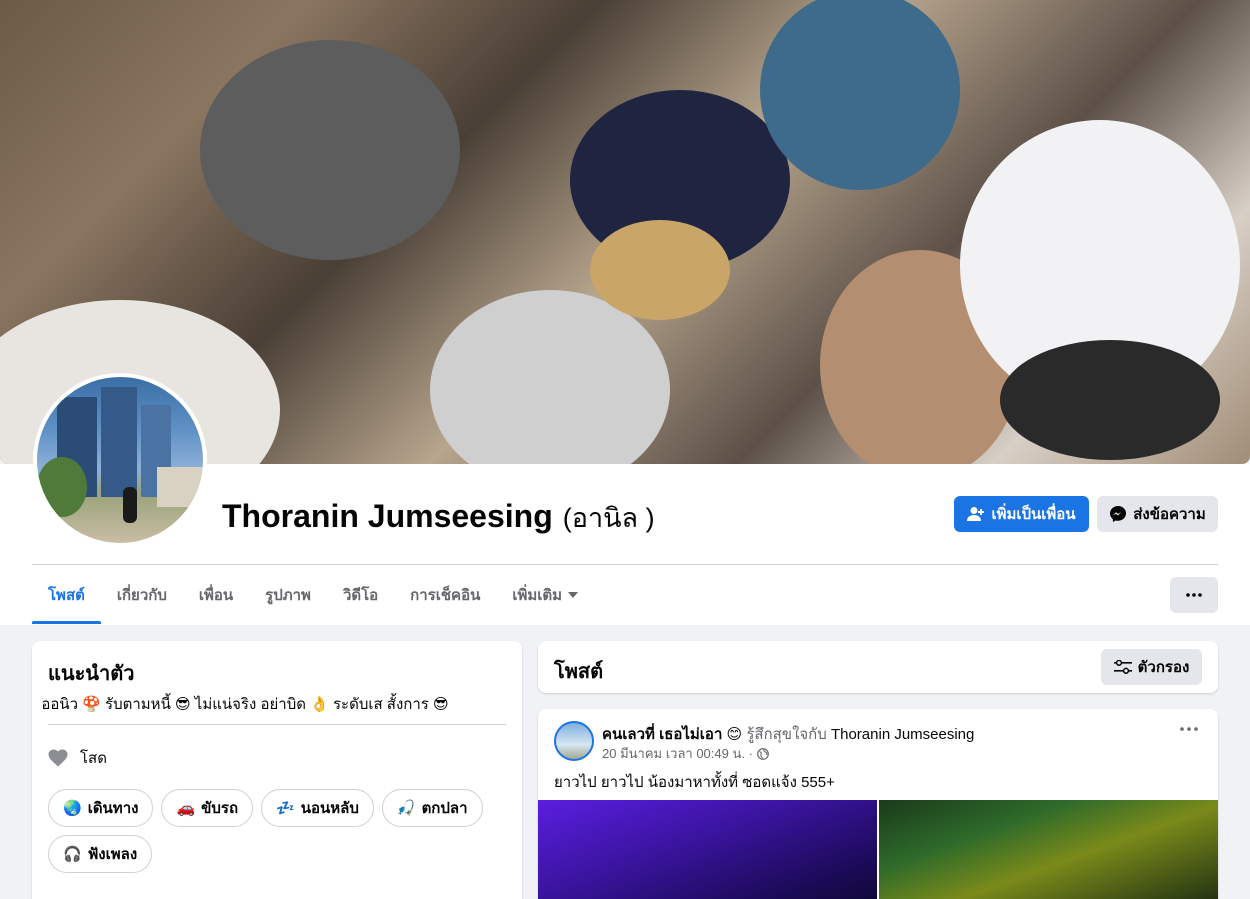 The width and height of the screenshot is (1250, 899). Describe the element at coordinates (444, 808) in the screenshot. I see `hobby-label: ตกปลา` at that location.